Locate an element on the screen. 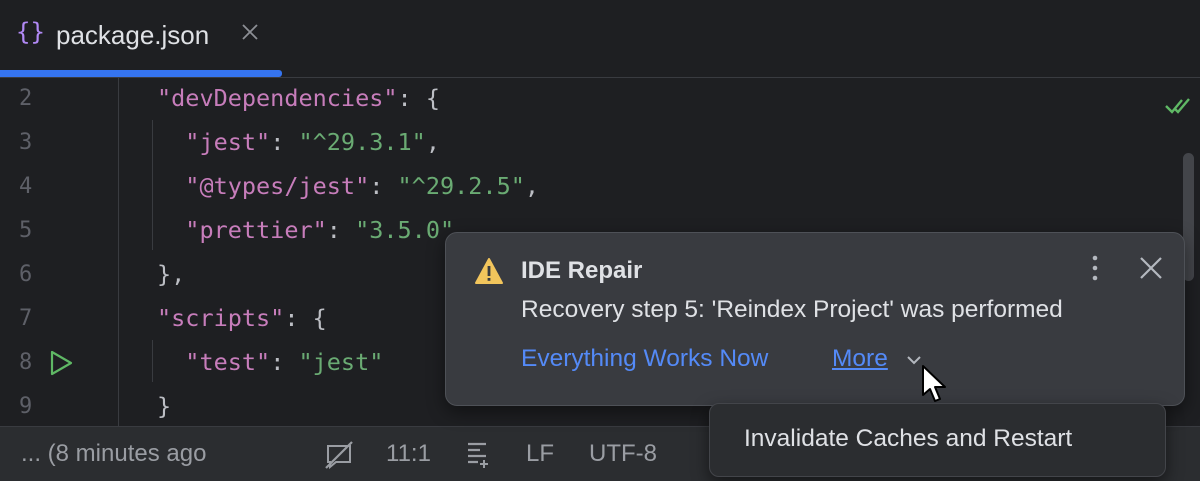  json-string-token: "3.5.0" is located at coordinates (405, 230).